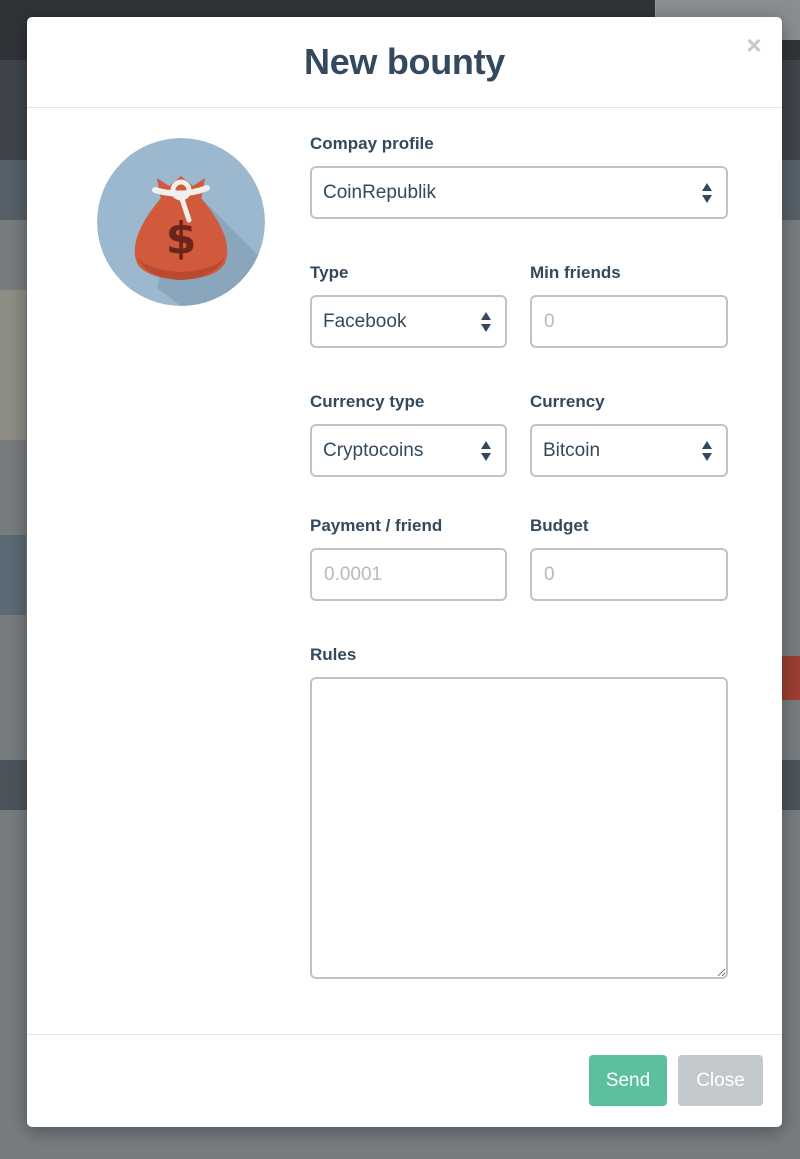 Image resolution: width=800 pixels, height=1159 pixels. What do you see at coordinates (376, 525) in the screenshot?
I see `payment-per-friend-label: Payment / friend` at bounding box center [376, 525].